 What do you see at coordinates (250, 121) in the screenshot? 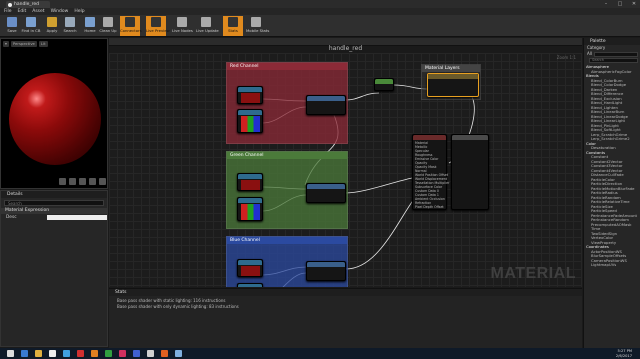
I see `red-texture-node` at bounding box center [250, 121].